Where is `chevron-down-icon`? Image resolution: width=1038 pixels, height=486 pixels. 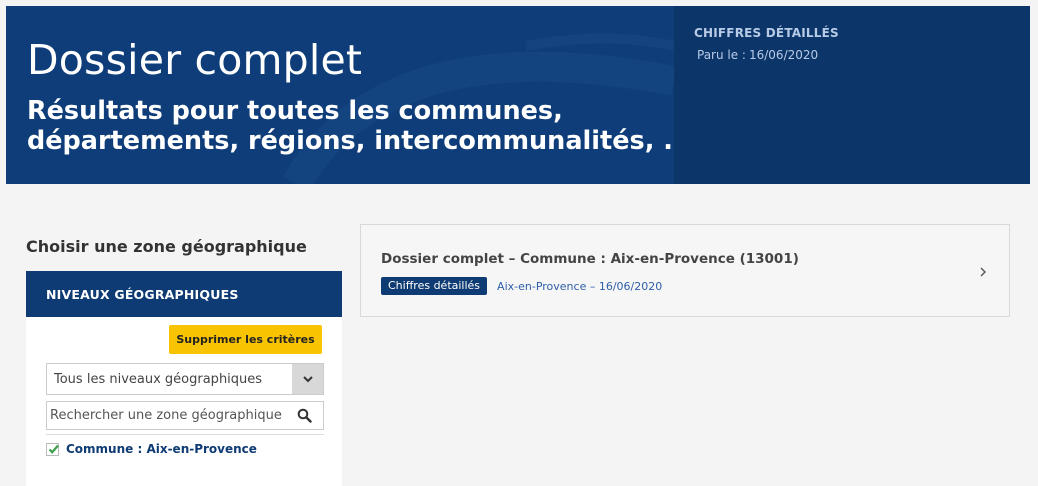 chevron-down-icon is located at coordinates (307, 379).